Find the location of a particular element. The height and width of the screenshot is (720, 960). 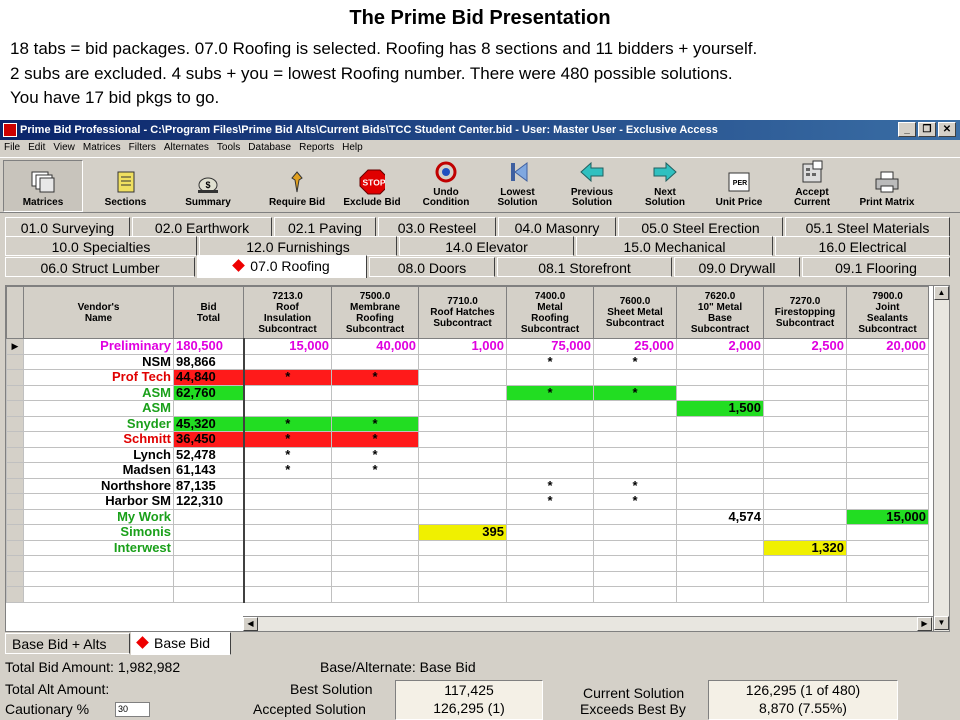

table-row: My Work 4,574 15,000 is located at coordinates (467, 516).